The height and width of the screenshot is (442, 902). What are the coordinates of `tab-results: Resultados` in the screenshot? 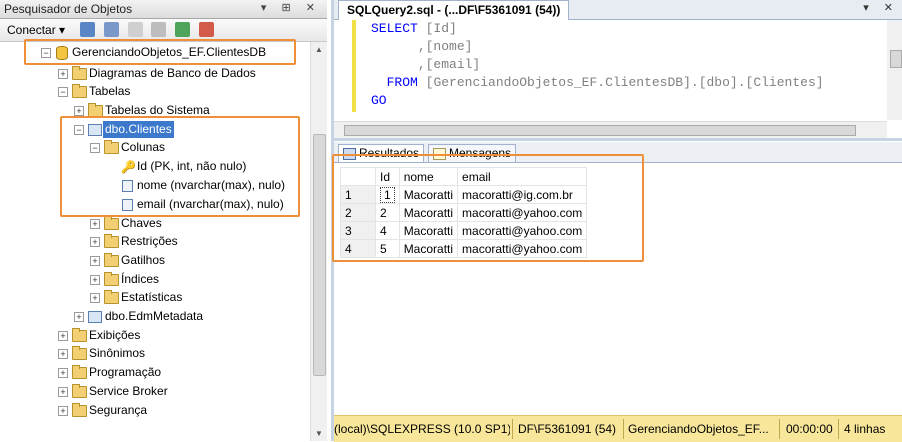 It's located at (381, 153).